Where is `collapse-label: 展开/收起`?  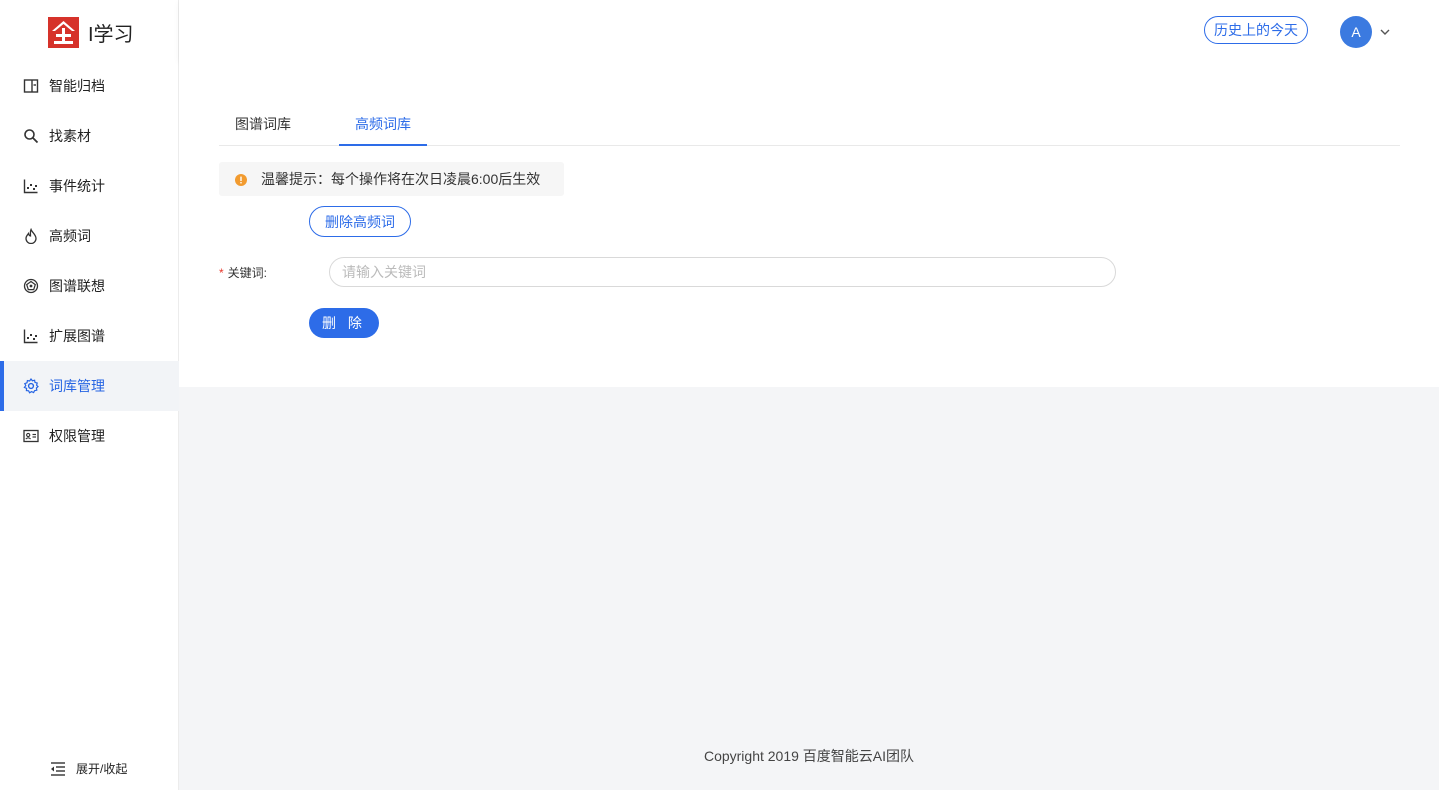
collapse-label: 展开/收起 is located at coordinates (102, 769).